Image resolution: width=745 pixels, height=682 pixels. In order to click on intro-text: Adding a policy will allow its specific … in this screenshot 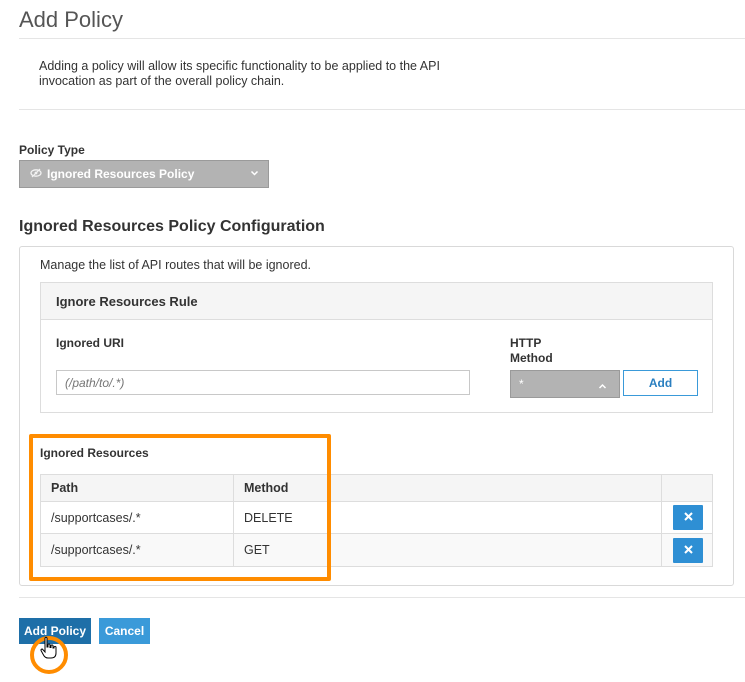, I will do `click(239, 73)`.